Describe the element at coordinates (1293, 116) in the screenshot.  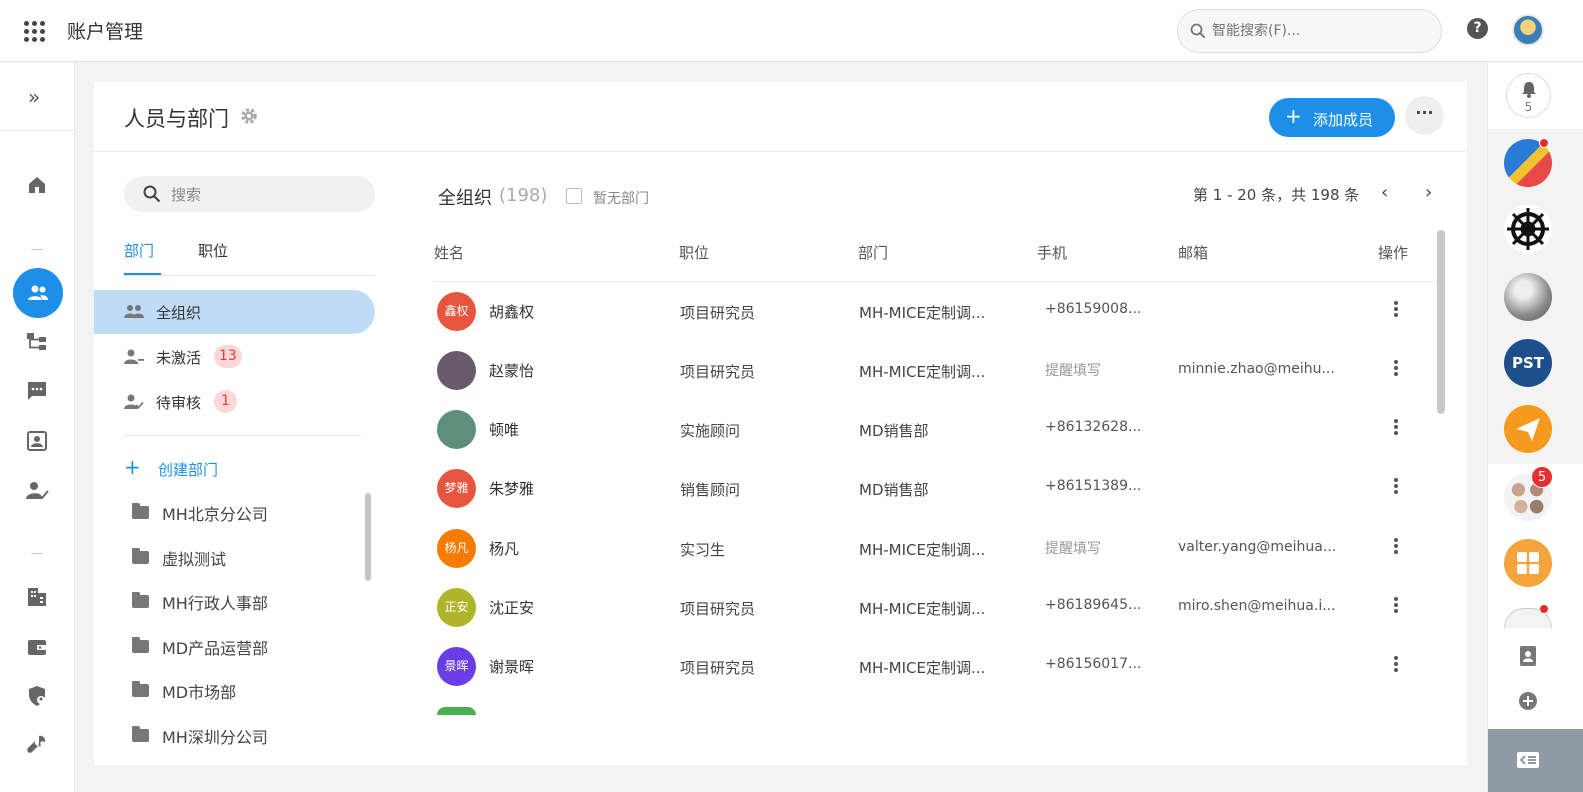
I see `plus-icon: +` at that location.